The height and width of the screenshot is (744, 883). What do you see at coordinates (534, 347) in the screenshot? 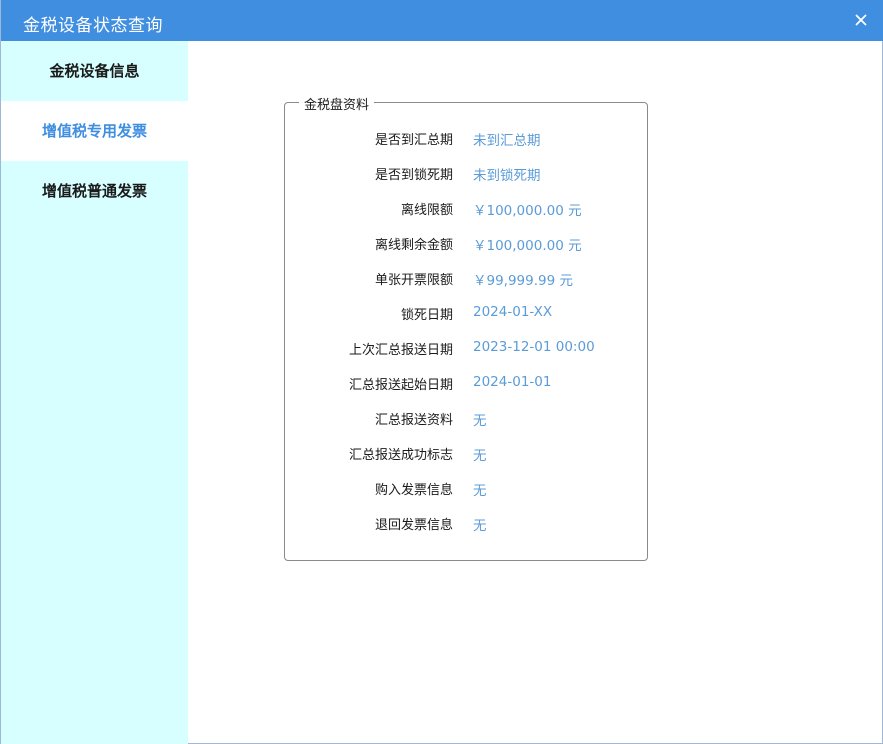
I see `row-value: 2023-12-01 00:00` at bounding box center [534, 347].